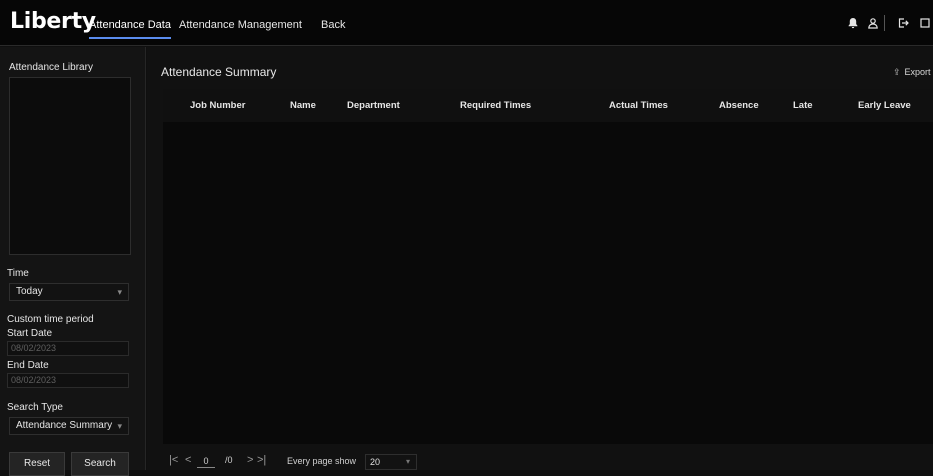 The width and height of the screenshot is (933, 476). What do you see at coordinates (739, 105) in the screenshot?
I see `column-header-absence: Absence` at bounding box center [739, 105].